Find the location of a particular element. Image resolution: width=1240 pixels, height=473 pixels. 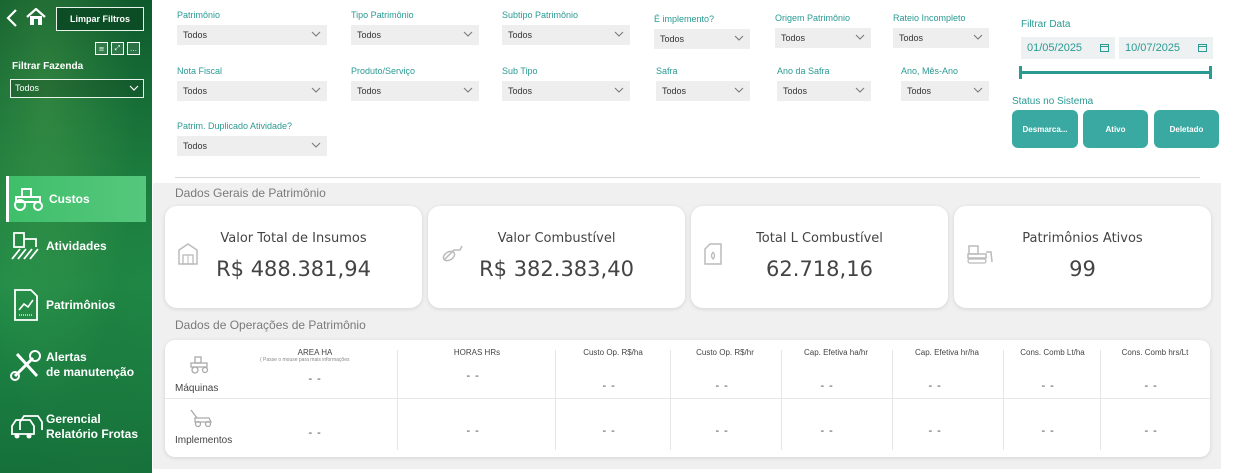

filter-ano-mes-ano: Ano, Mês-Ano Todos is located at coordinates (945, 83).